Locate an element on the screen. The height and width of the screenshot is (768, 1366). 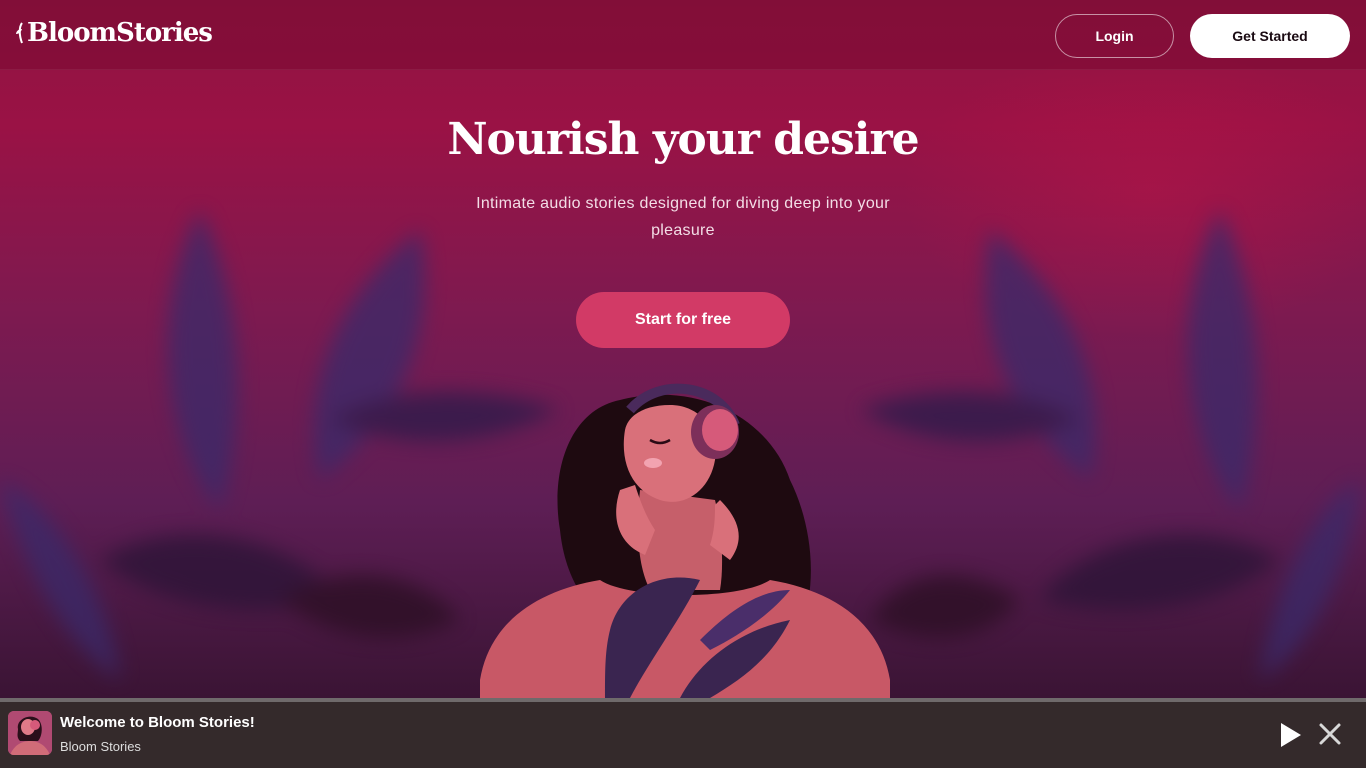
bloomstories-logo: BloomStories is located at coordinates (114, 33).